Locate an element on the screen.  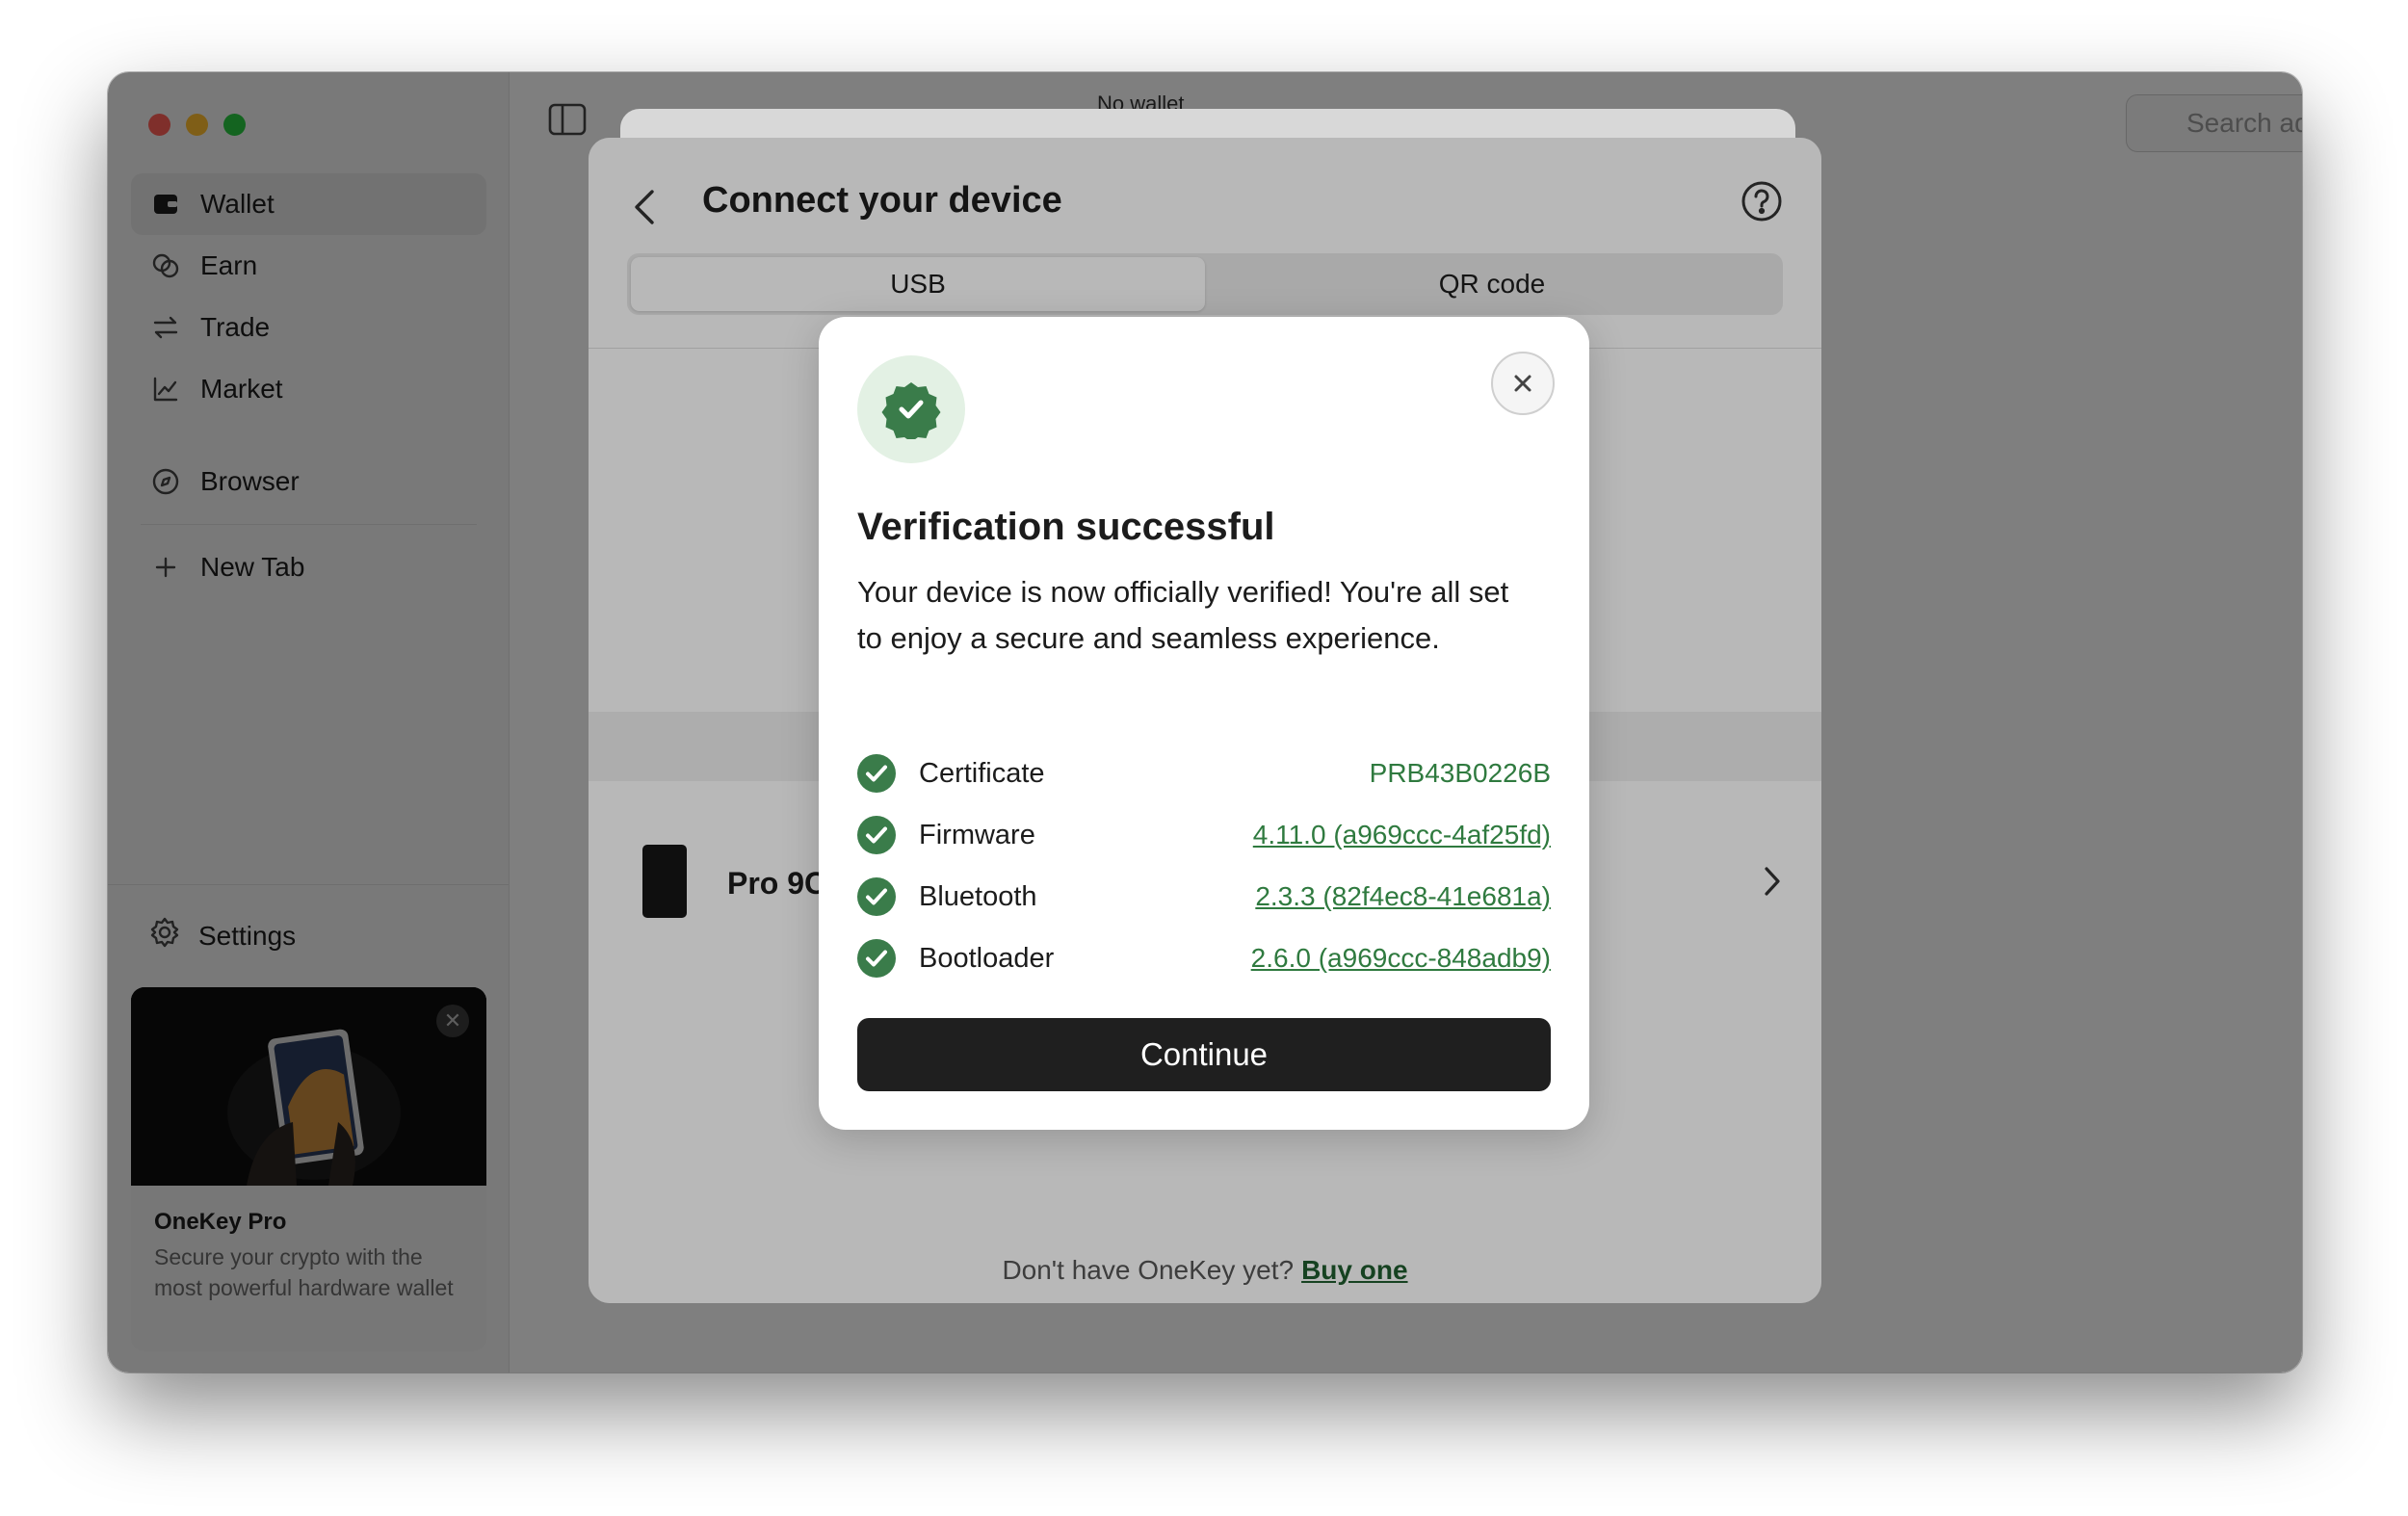
close-dialog-button is located at coordinates (1523, 383).